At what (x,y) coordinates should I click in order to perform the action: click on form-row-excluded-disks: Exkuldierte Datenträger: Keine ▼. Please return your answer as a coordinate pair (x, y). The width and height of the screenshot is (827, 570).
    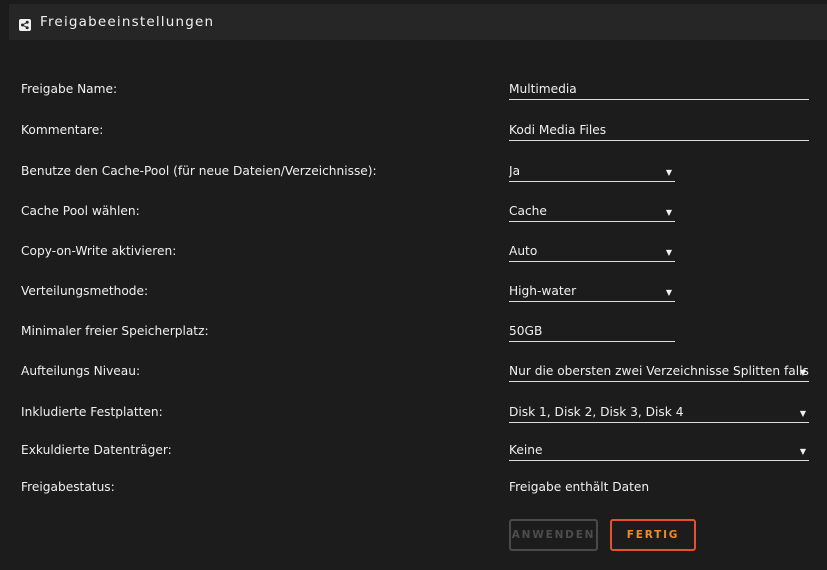
    Looking at the image, I should click on (413, 453).